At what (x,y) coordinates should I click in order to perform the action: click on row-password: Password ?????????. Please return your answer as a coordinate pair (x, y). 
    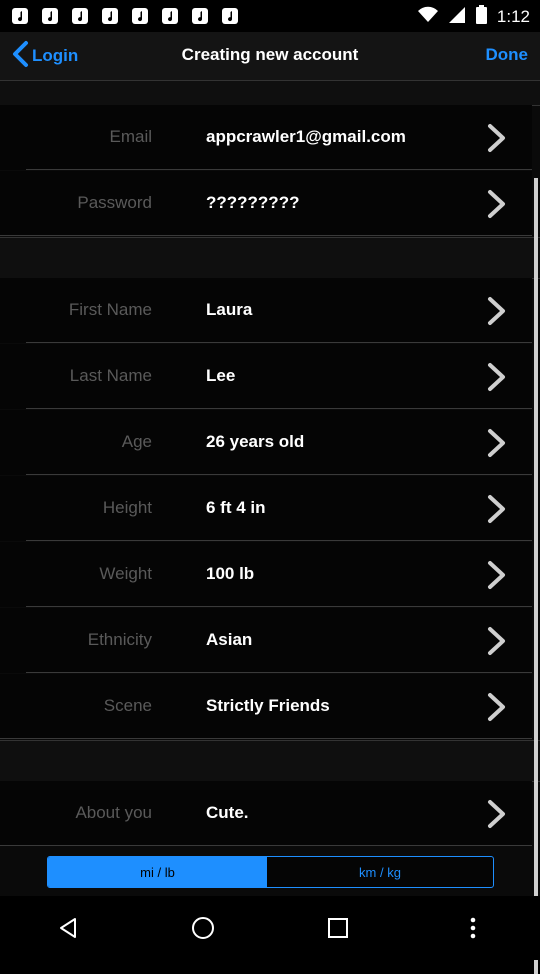
    Looking at the image, I should click on (266, 203).